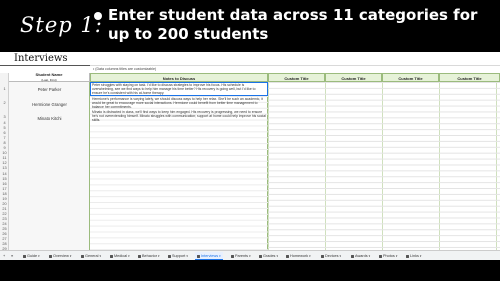 Image resolution: width=500 pixels, height=281 pixels. I want to click on row-number: 27, so click(4, 239).